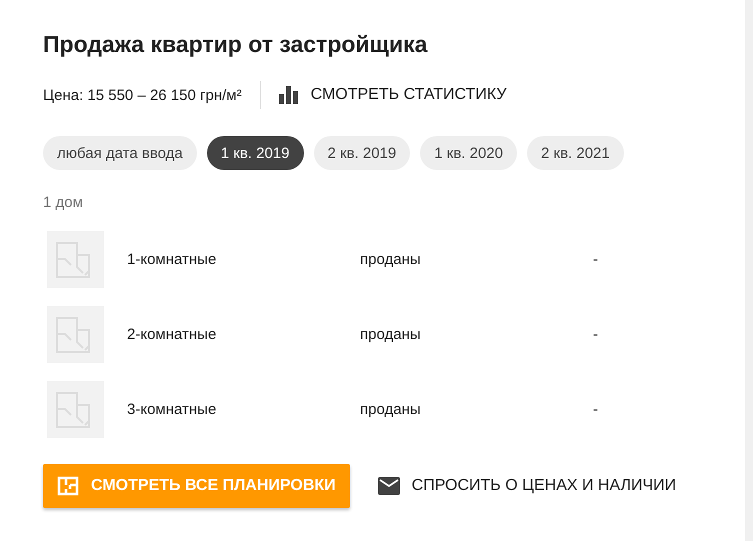 This screenshot has height=541, width=753. What do you see at coordinates (235, 44) in the screenshot?
I see `section-title: Продажа квартир от застройщика` at bounding box center [235, 44].